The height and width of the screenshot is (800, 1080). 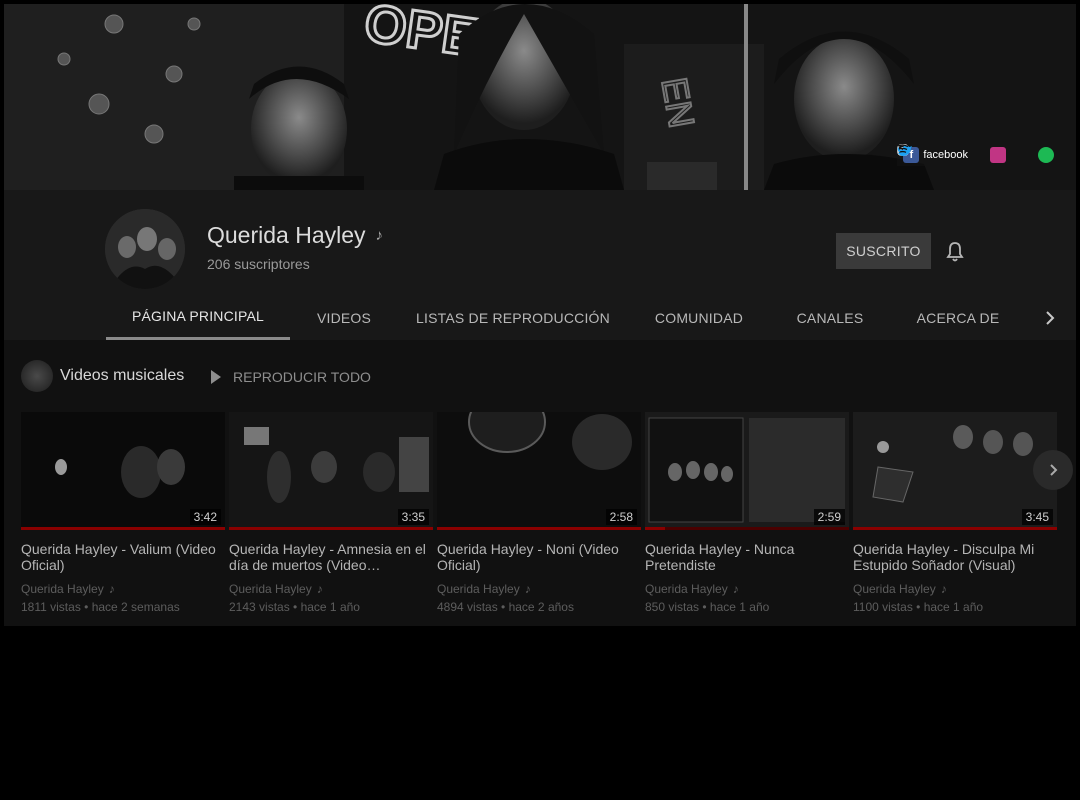 What do you see at coordinates (945, 155) in the screenshot?
I see `facebook-label: facebook` at bounding box center [945, 155].